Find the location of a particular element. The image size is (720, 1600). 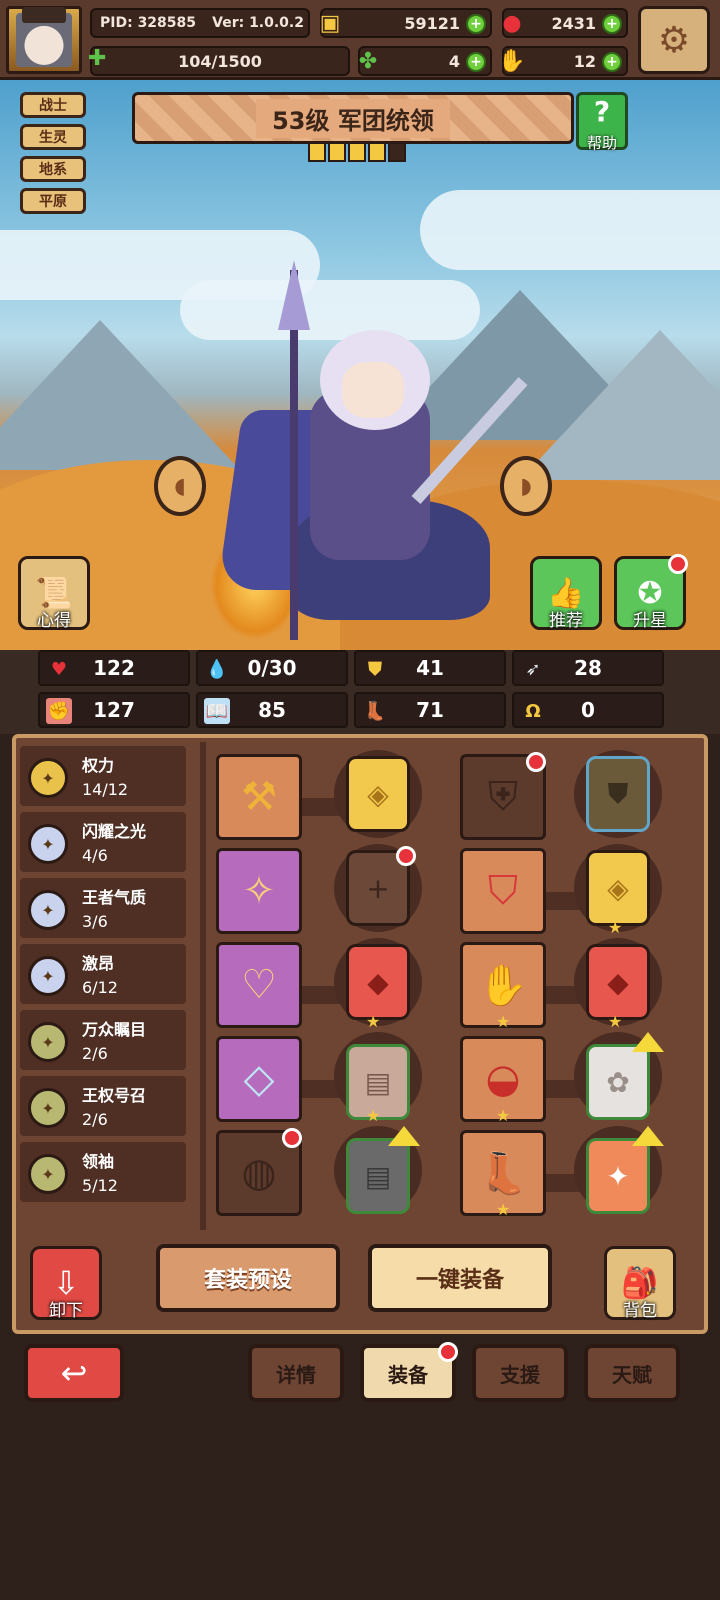

set-bonus-item: ✦ 万众瞩目 2/6 is located at coordinates (103, 1040).